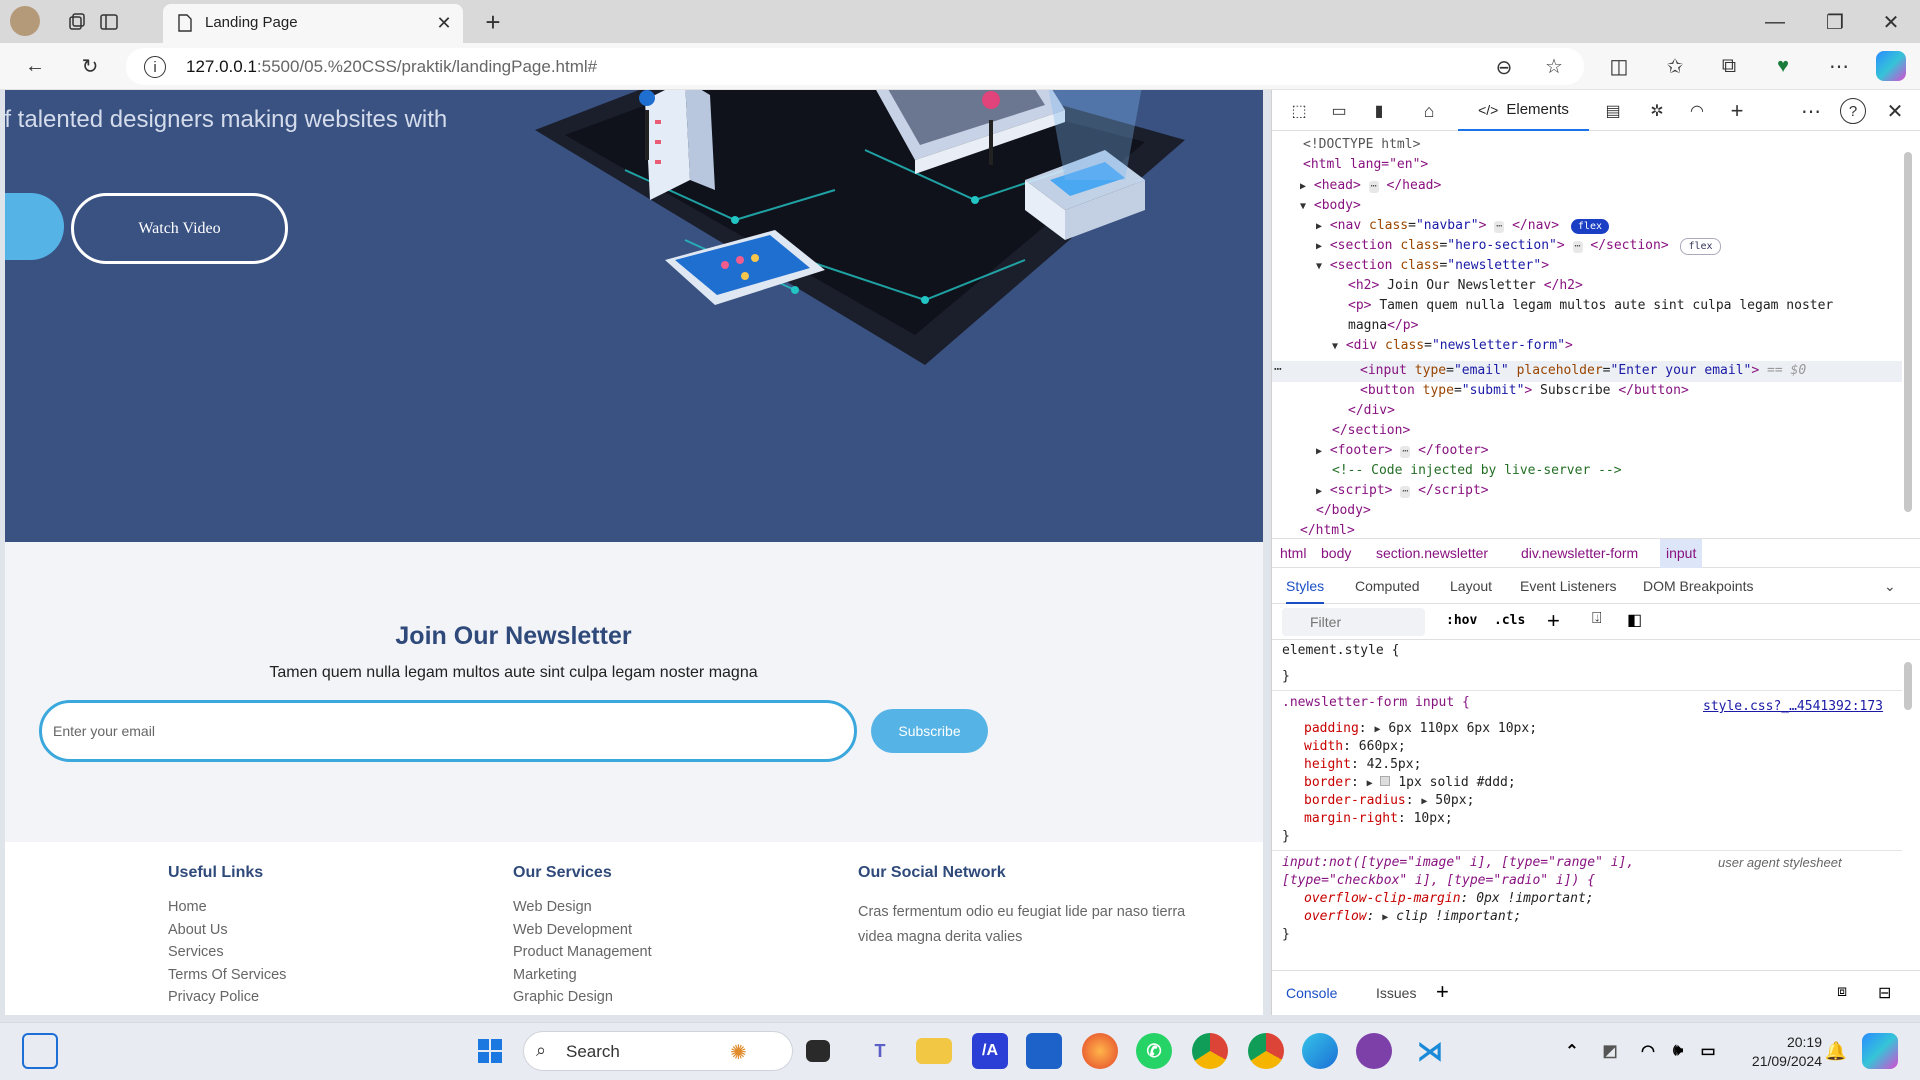 The image size is (1920, 1080). I want to click on tab-console: Console, so click(1311, 993).